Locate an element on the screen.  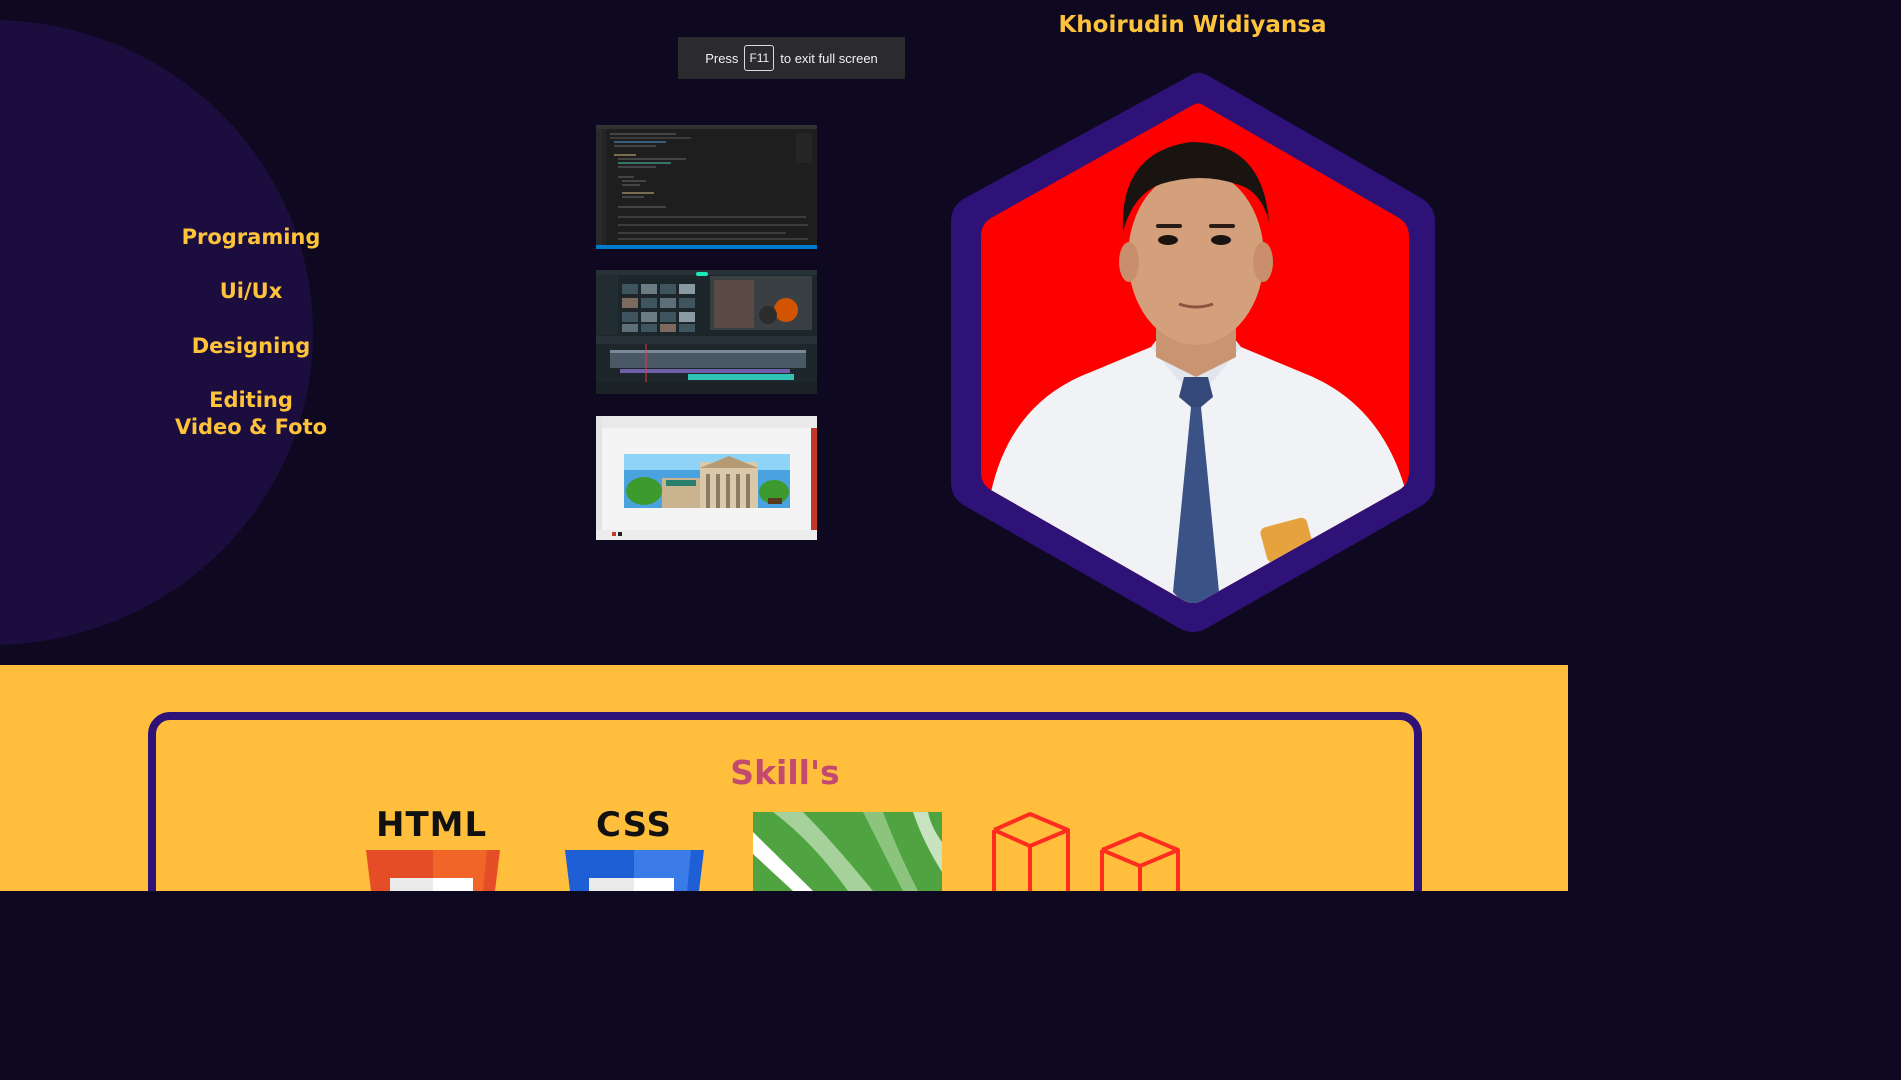
portfolio-thumbnail-code is located at coordinates (706, 187).